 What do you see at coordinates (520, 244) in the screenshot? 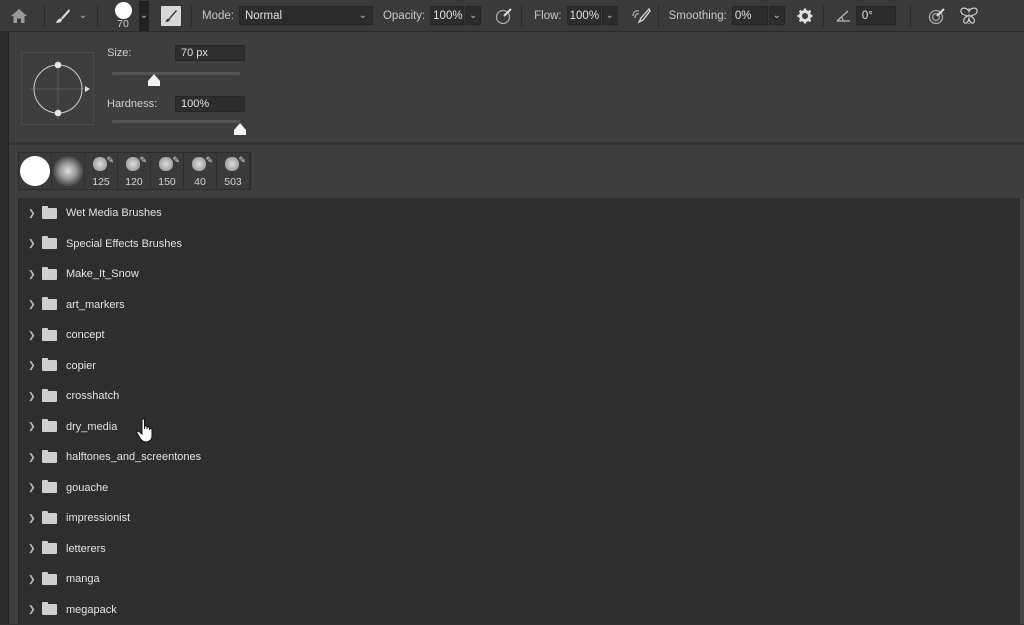
I see `brush-folder-item: ❯ Special Effects Brushes` at bounding box center [520, 244].